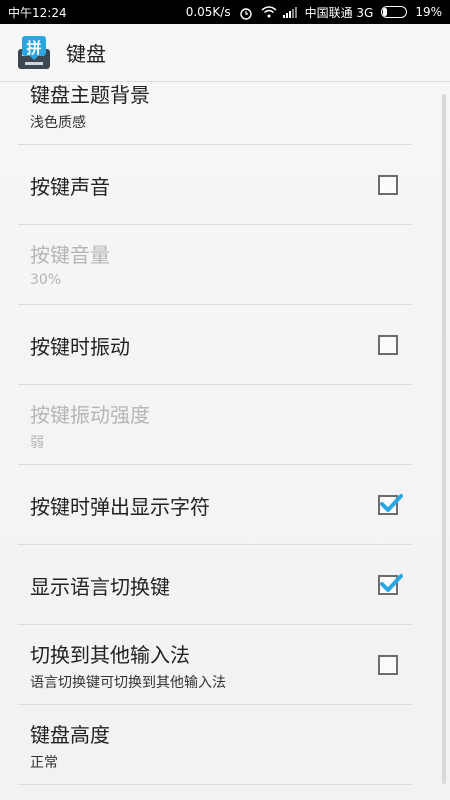 The image size is (450, 800). I want to click on setting-vibrate-strength: 按键振动强度 弱, so click(215, 425).